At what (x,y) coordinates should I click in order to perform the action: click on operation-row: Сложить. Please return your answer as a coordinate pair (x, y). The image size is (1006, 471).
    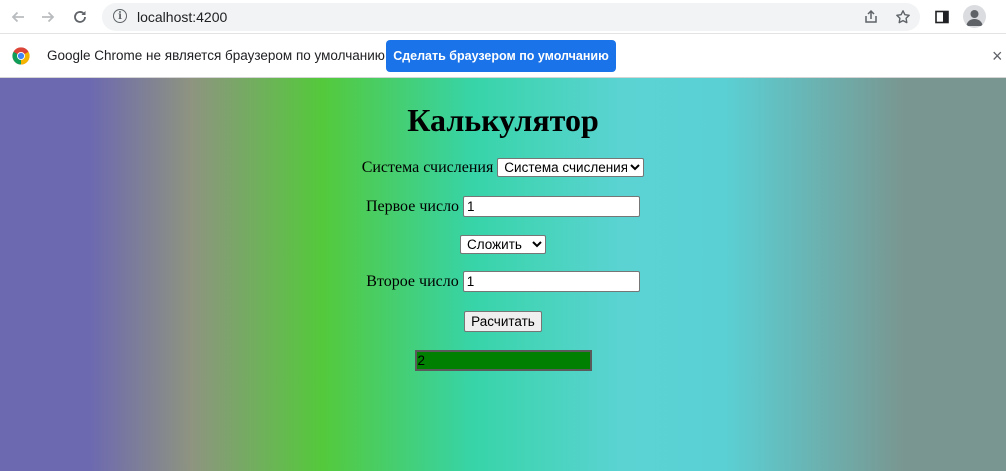
    Looking at the image, I should click on (503, 244).